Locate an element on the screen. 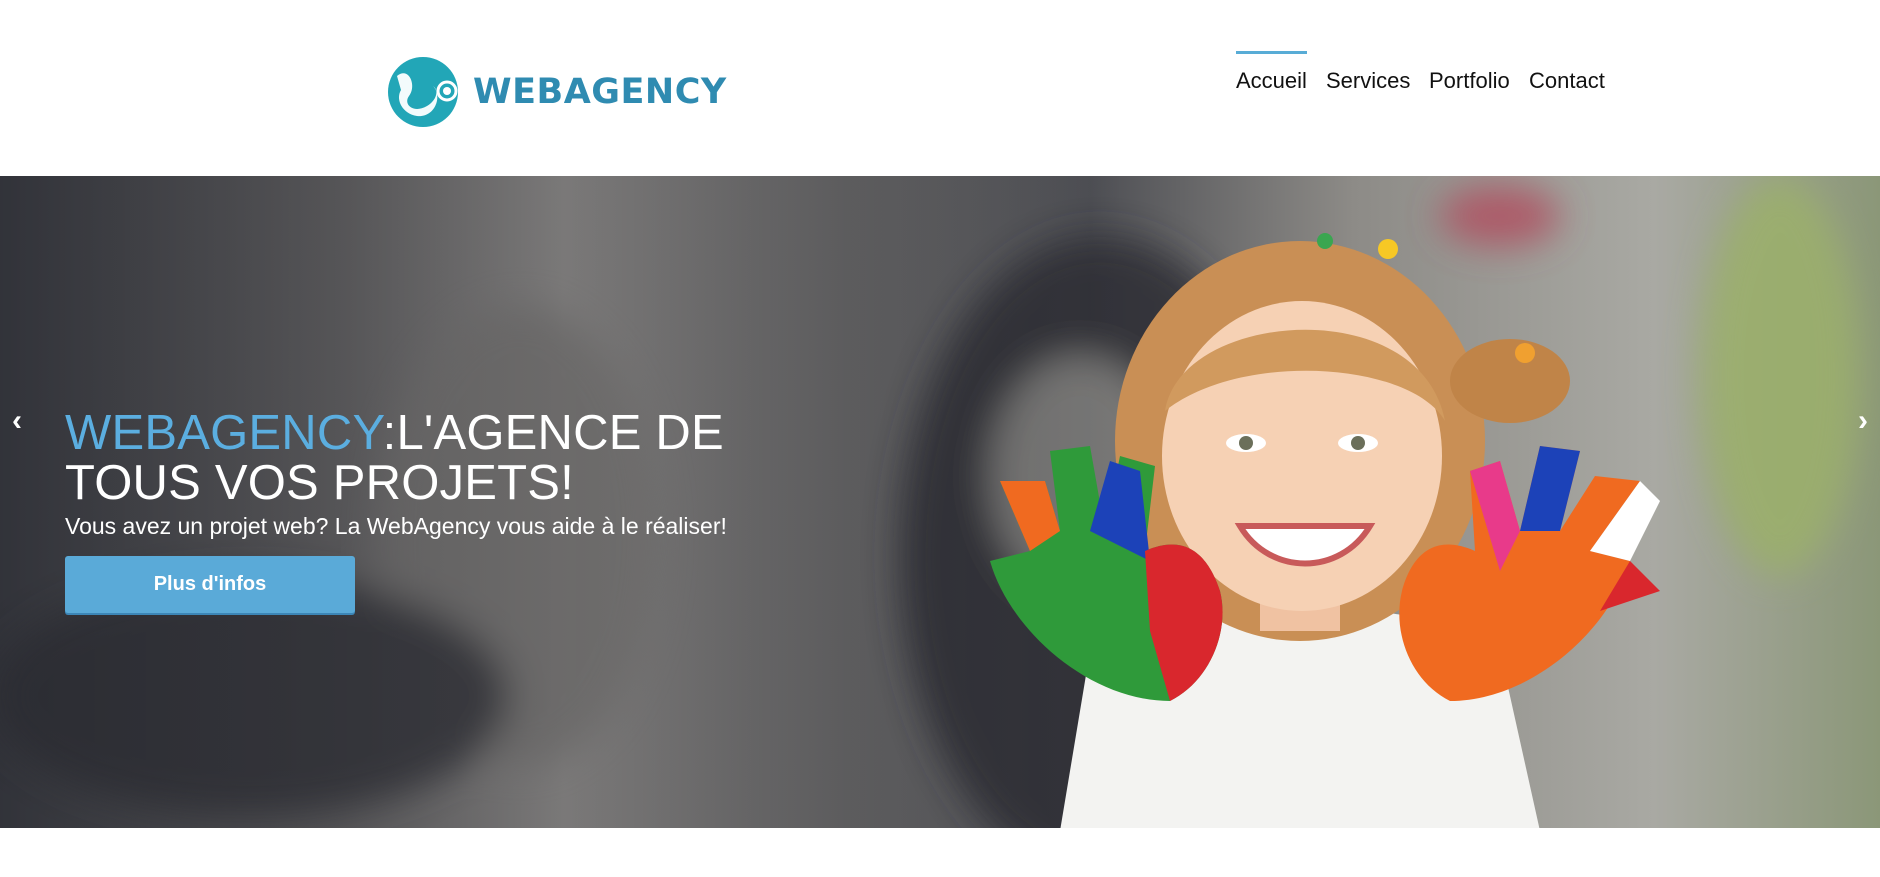 Image resolution: width=1880 pixels, height=877 pixels. nav-item-portfolio: Portfolio is located at coordinates (1469, 81).